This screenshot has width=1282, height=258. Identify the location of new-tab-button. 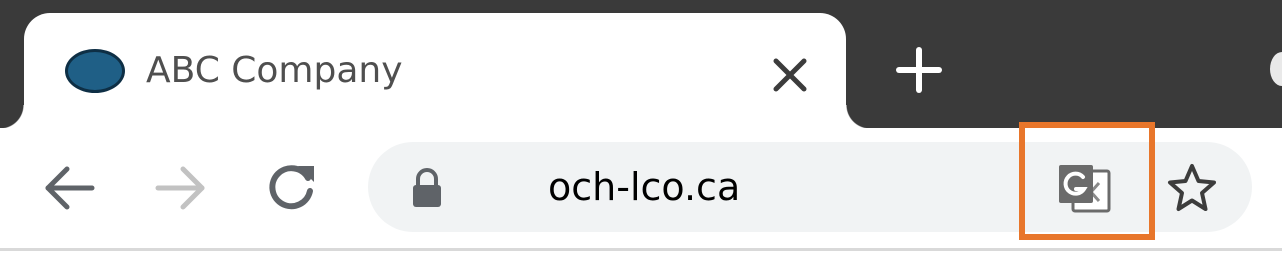
(919, 70).